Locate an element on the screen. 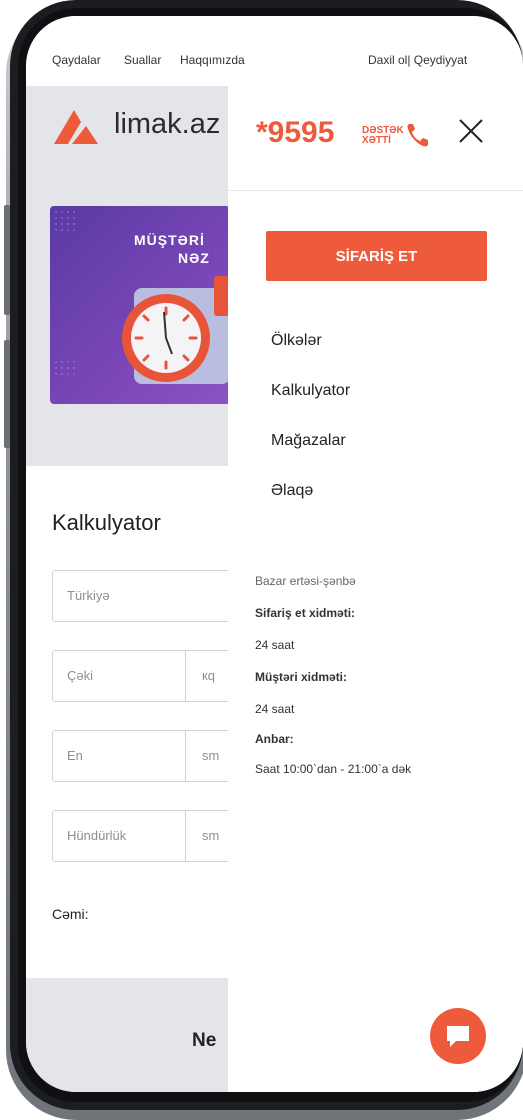 The width and height of the screenshot is (523, 1120). clock-icon is located at coordinates (176, 330).